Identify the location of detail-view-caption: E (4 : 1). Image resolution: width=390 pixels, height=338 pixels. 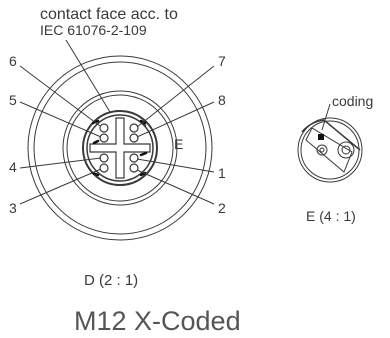
(331, 216).